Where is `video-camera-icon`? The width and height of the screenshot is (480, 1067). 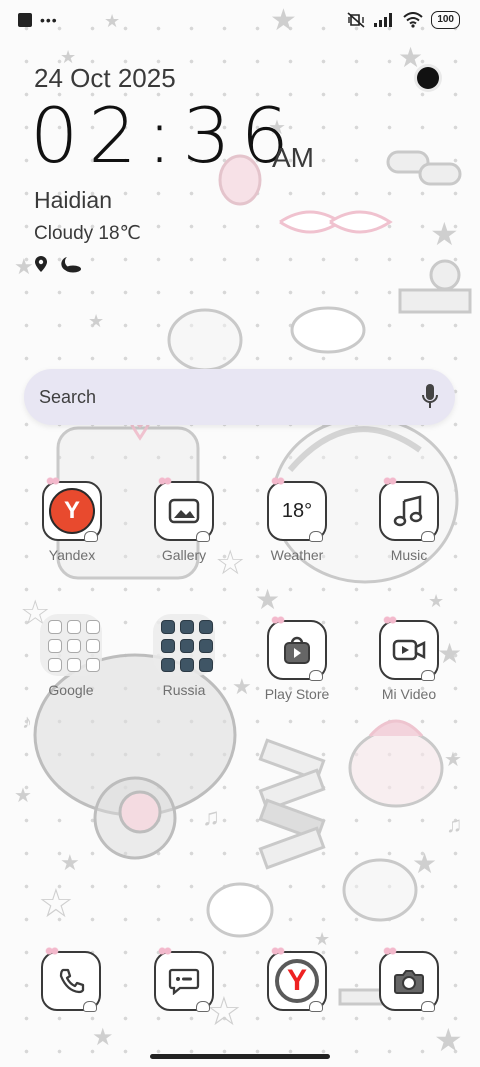
video-camera-icon is located at coordinates (409, 648).